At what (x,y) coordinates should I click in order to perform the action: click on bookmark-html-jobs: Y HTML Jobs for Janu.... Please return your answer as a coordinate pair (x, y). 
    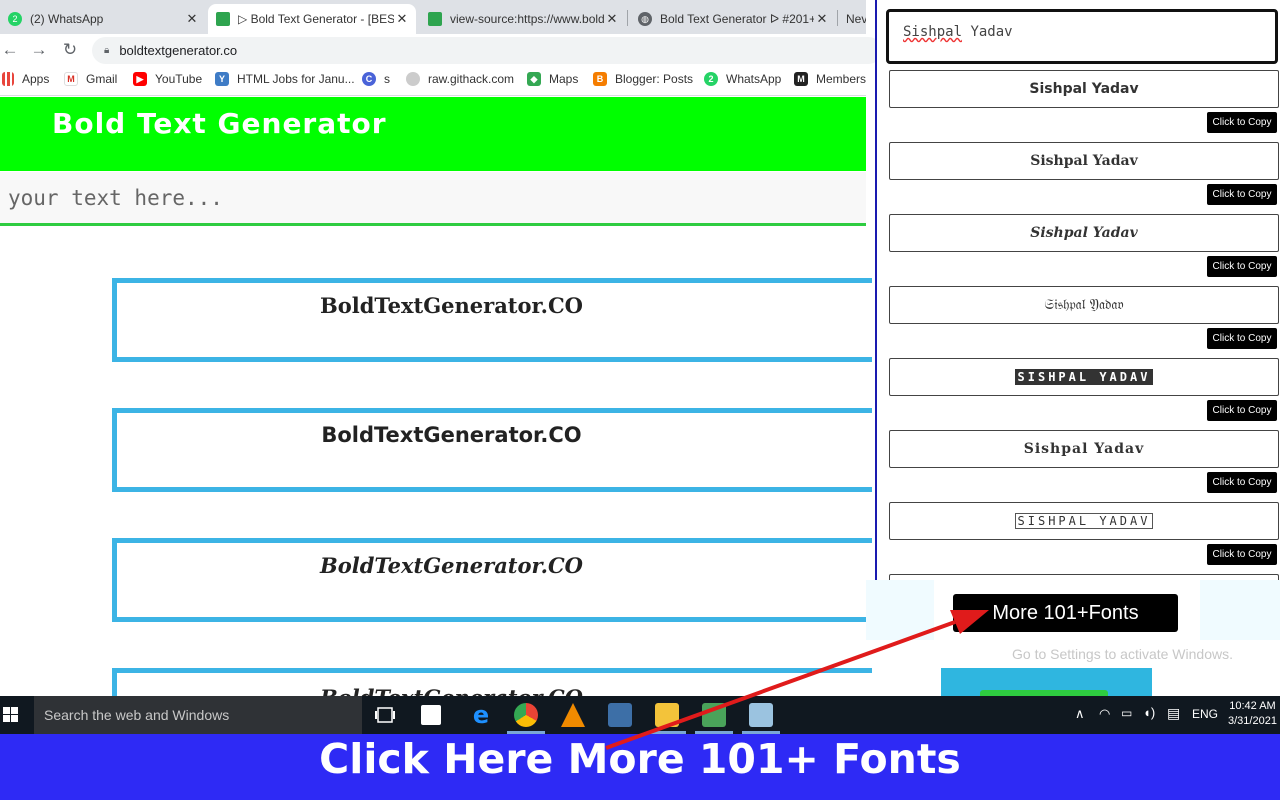
    Looking at the image, I should click on (285, 79).